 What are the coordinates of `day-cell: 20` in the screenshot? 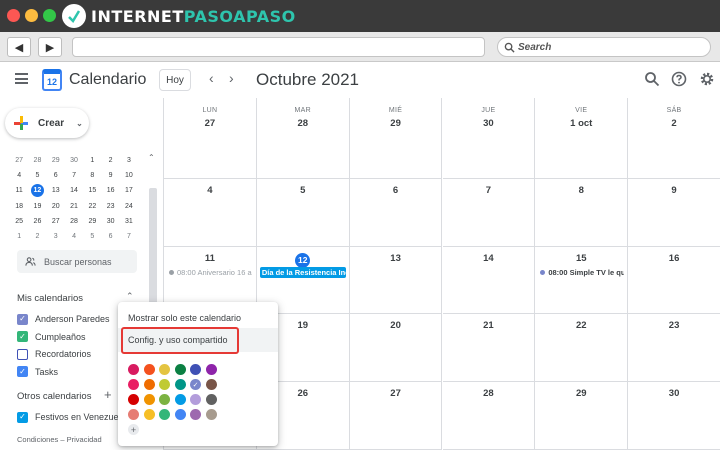 It's located at (396, 348).